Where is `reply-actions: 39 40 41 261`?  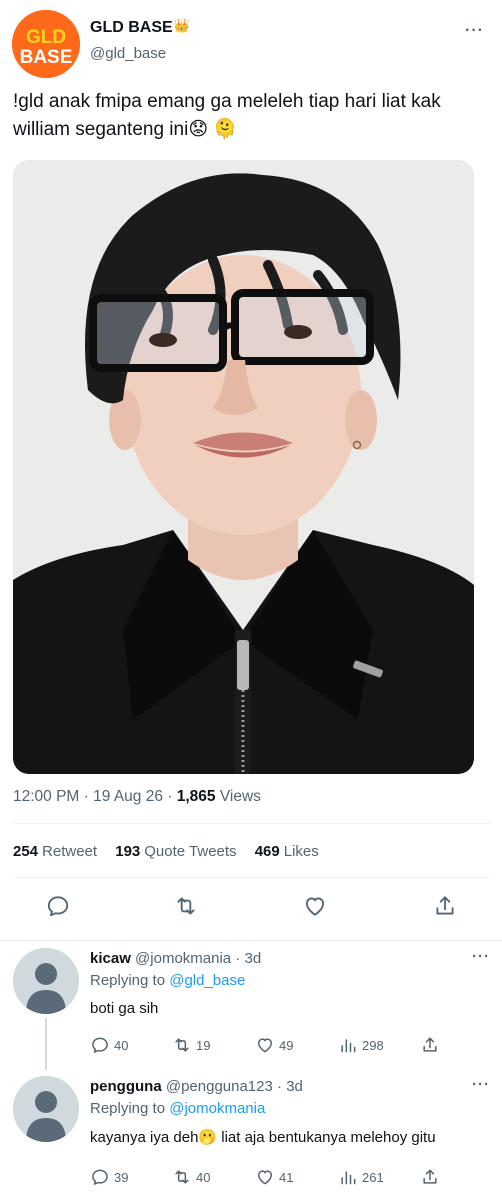
reply-actions: 39 40 41 261 is located at coordinates (290, 1177).